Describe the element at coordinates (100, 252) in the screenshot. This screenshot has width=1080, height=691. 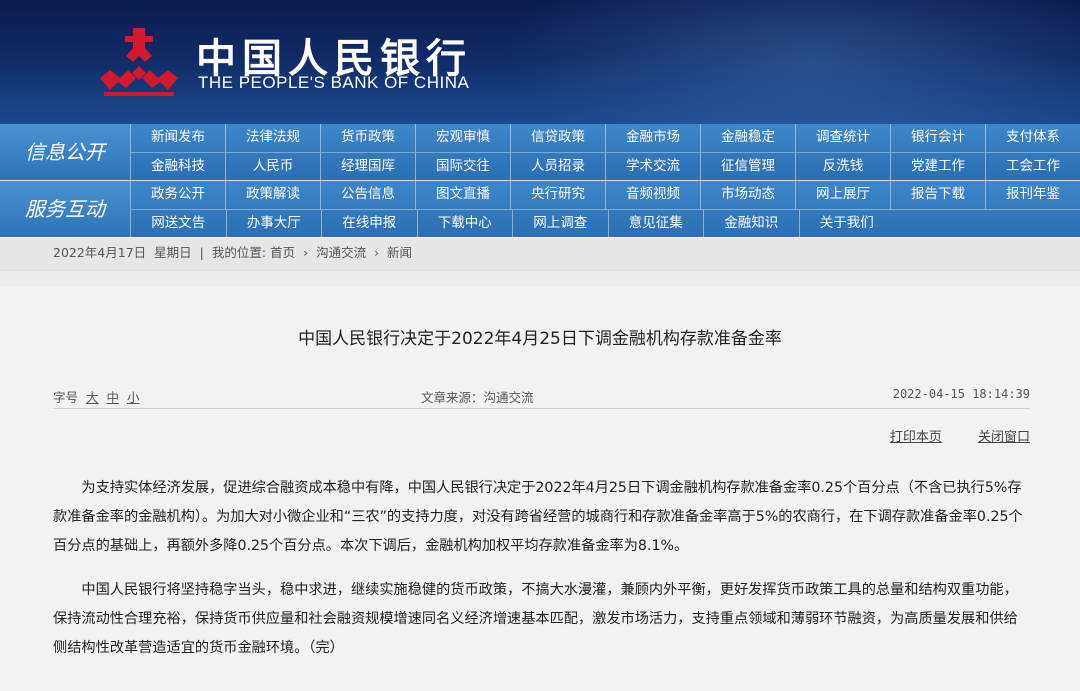
I see `current-date: 2022年4月17日` at that location.